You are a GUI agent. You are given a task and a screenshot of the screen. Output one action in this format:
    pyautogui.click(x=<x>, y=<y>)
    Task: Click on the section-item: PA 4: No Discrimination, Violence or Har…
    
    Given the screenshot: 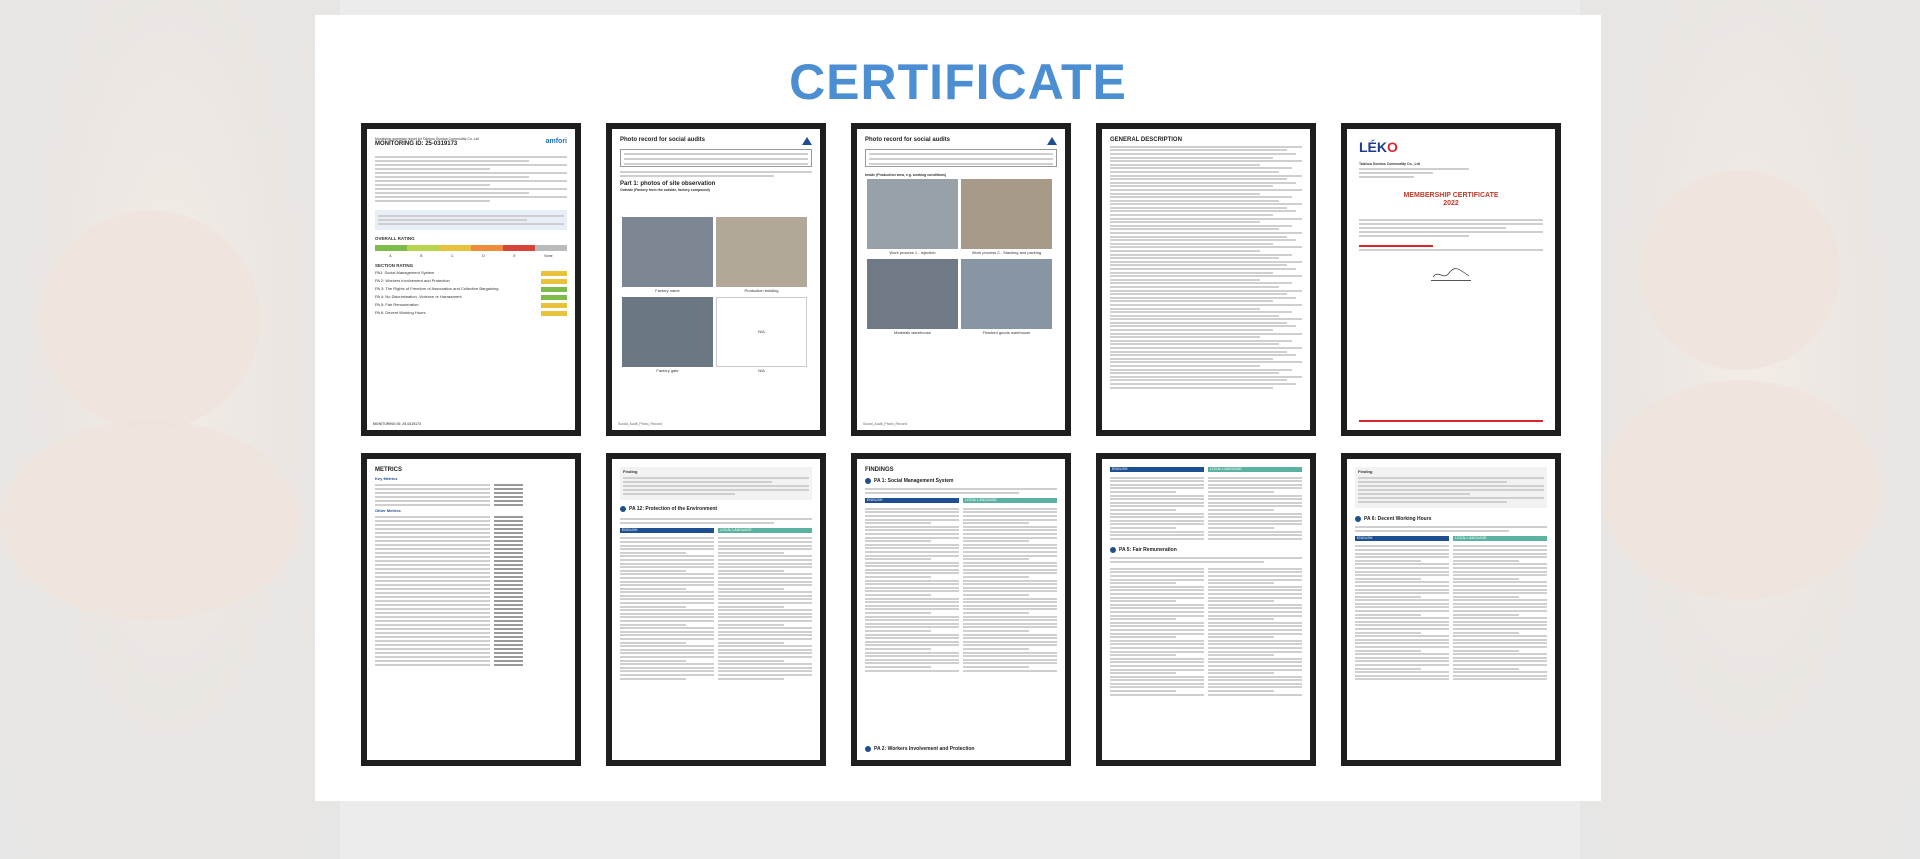 What is the action you would take?
    pyautogui.click(x=418, y=297)
    